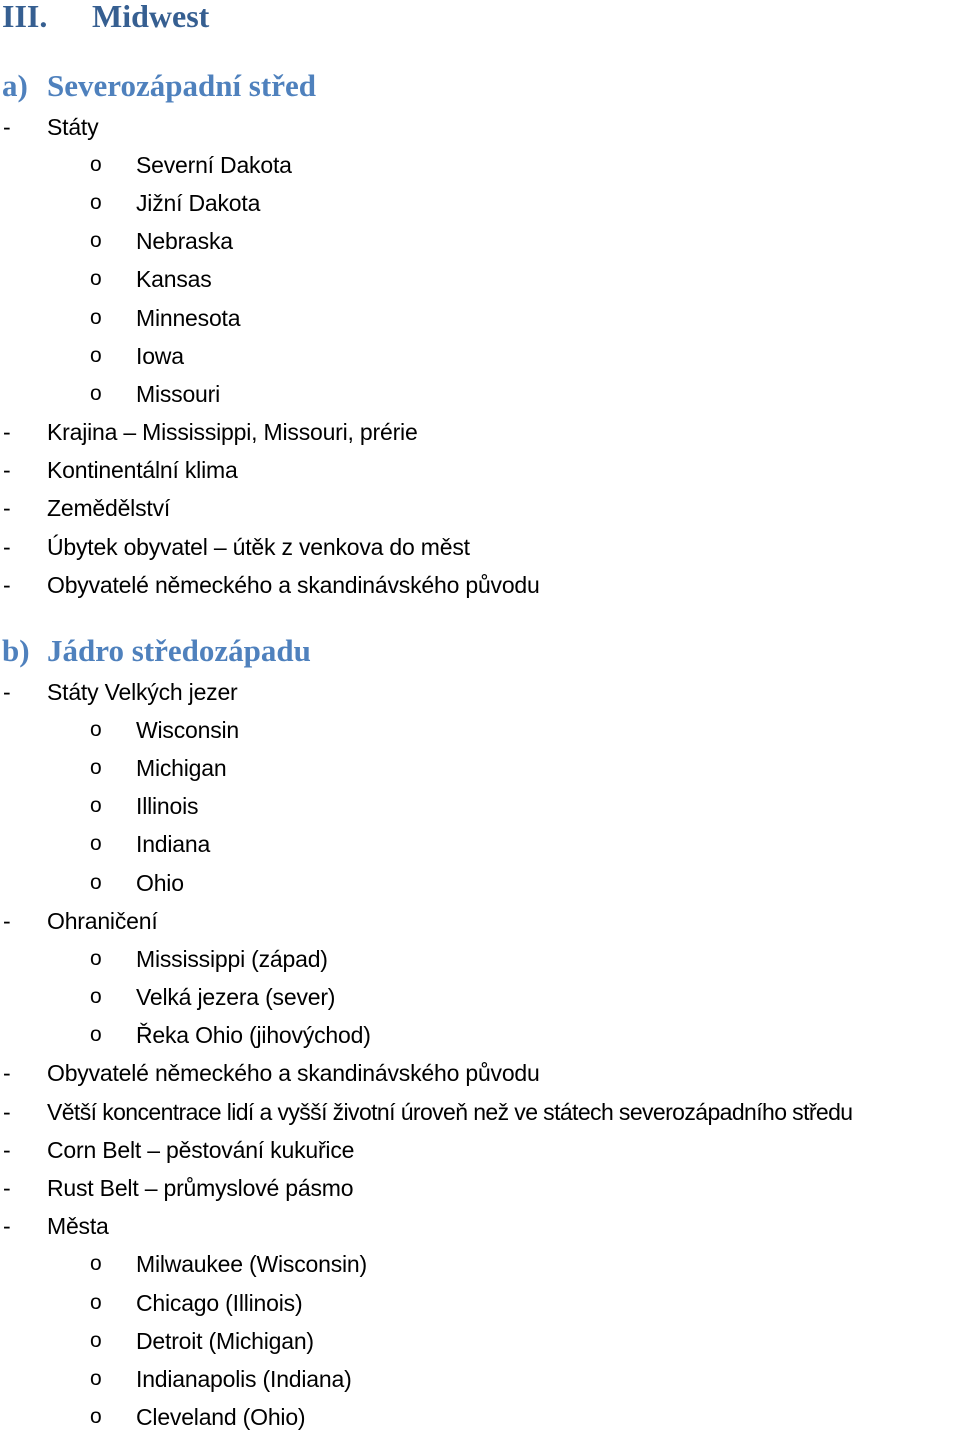 The image size is (960, 1436). I want to click on section-title: Jádro středozápadu, so click(179, 650).